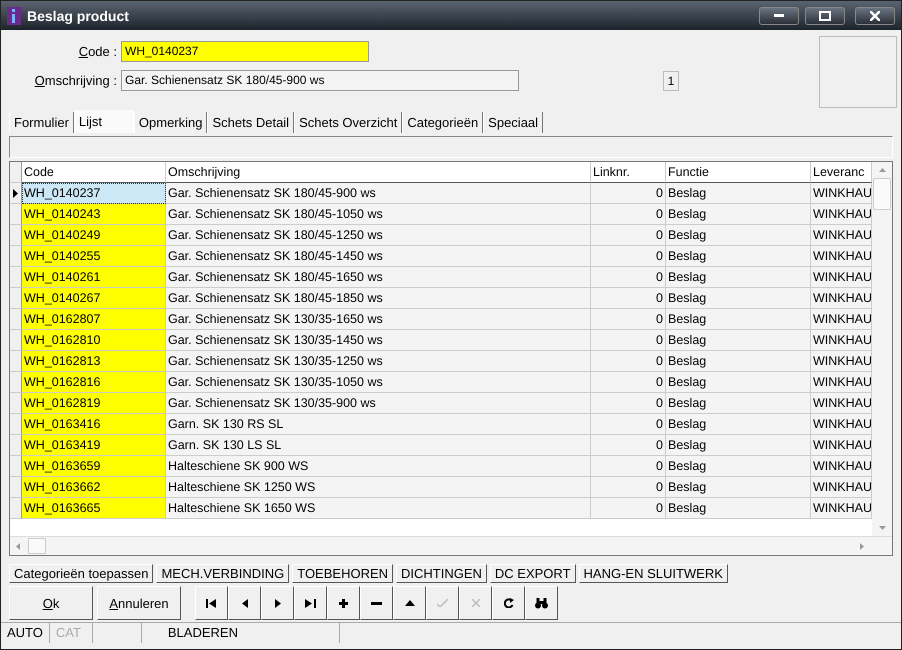 The width and height of the screenshot is (902, 650). Describe the element at coordinates (533, 573) in the screenshot. I see `category-button: DC EXPORT` at that location.